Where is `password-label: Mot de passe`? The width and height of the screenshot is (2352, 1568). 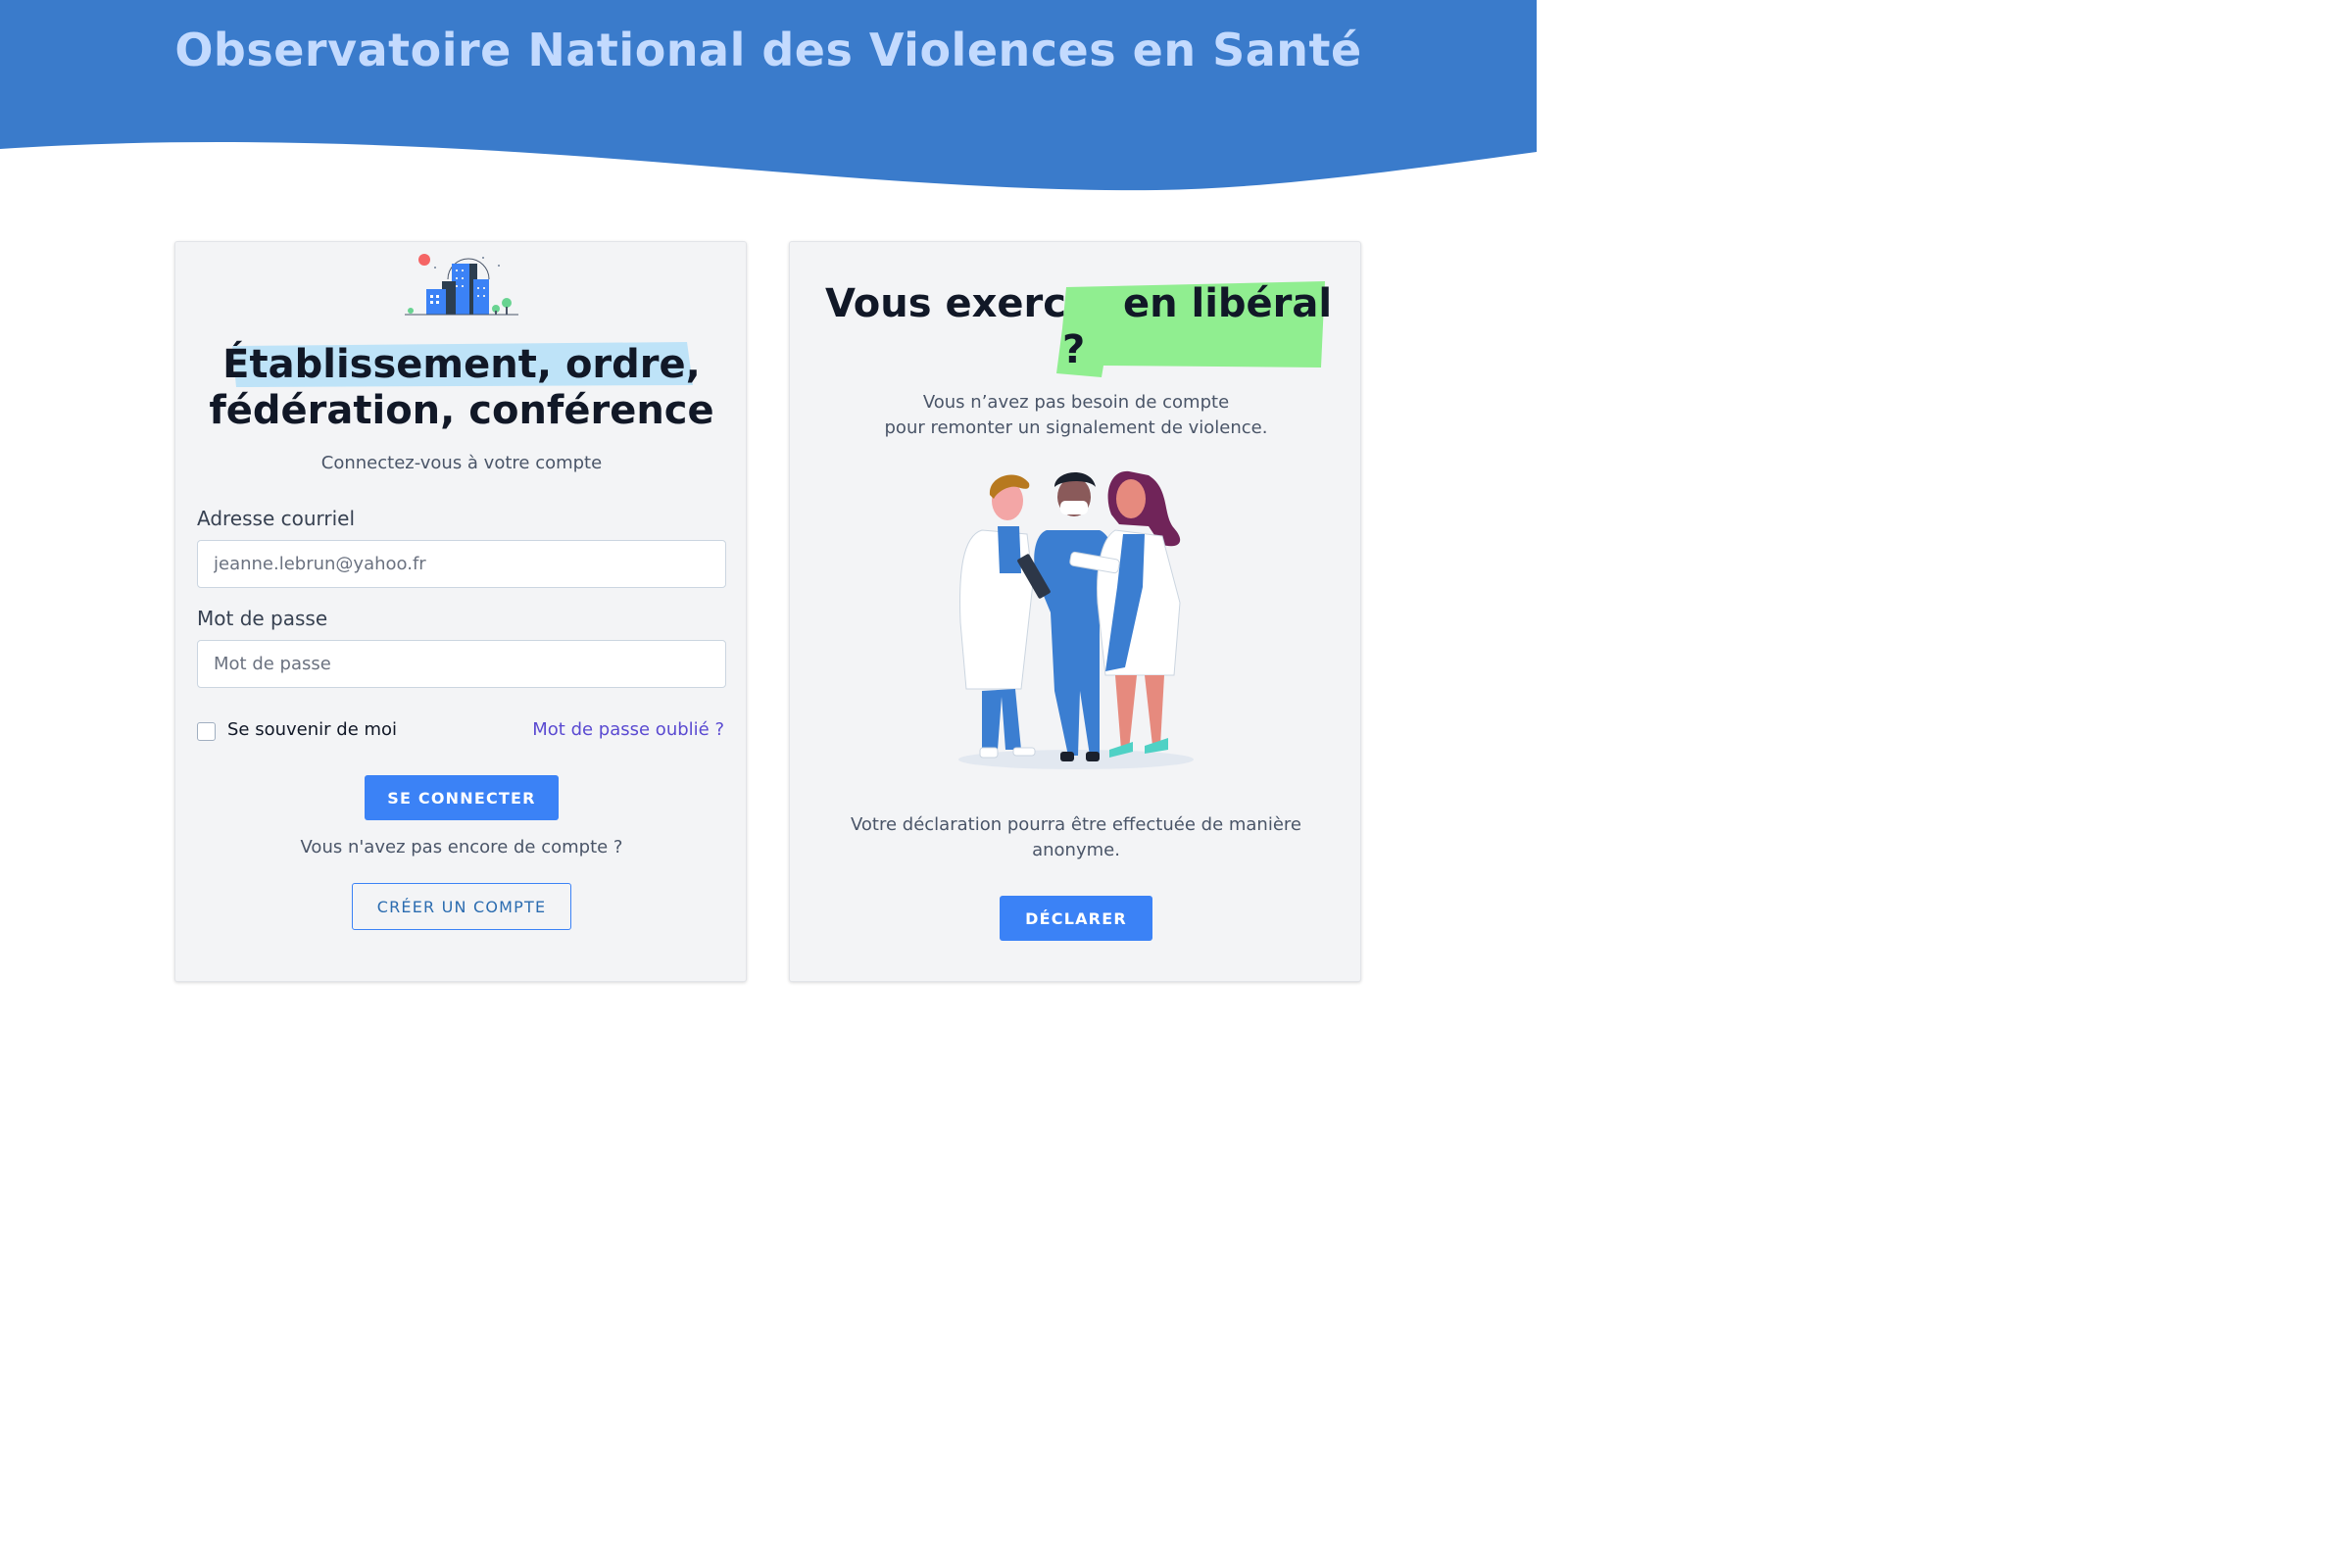
password-label: Mot de passe is located at coordinates (262, 618).